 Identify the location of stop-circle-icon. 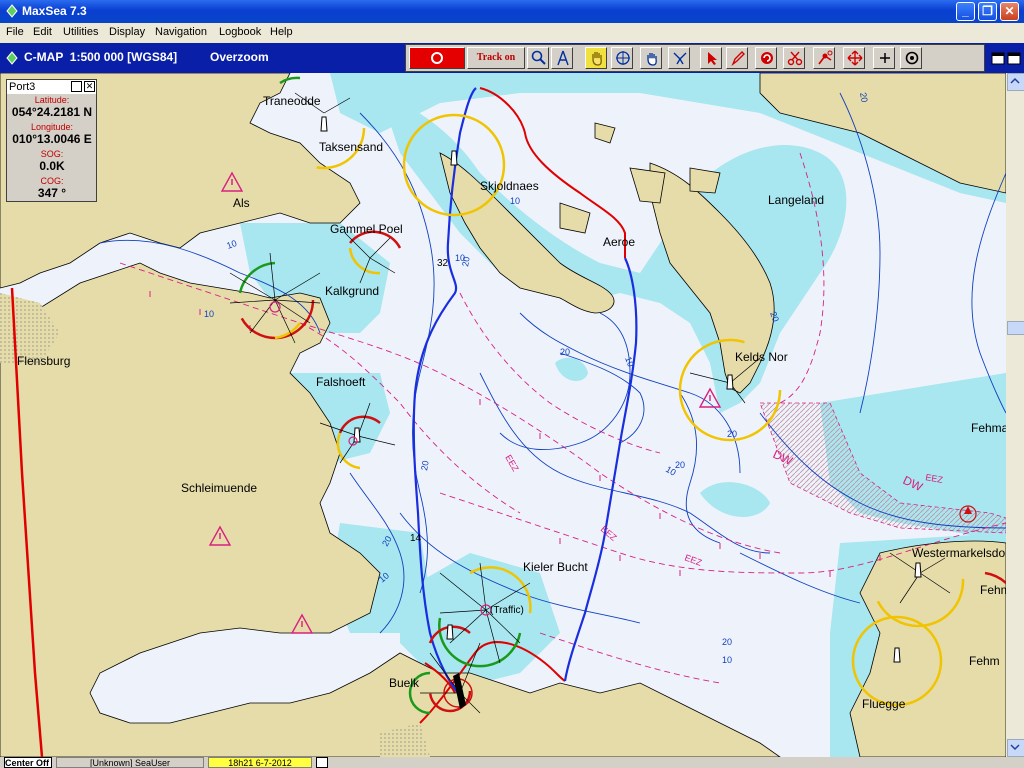
(437, 58).